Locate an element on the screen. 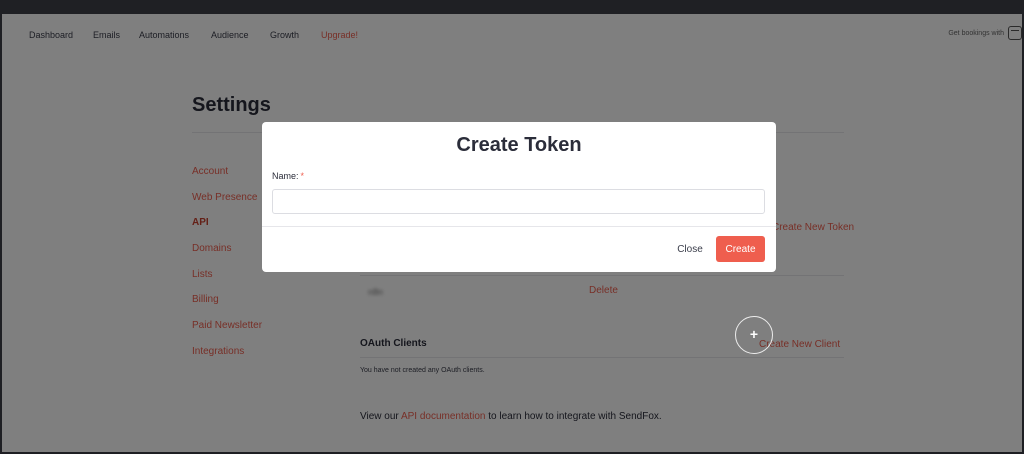  name-field-label: Name: * is located at coordinates (288, 176).